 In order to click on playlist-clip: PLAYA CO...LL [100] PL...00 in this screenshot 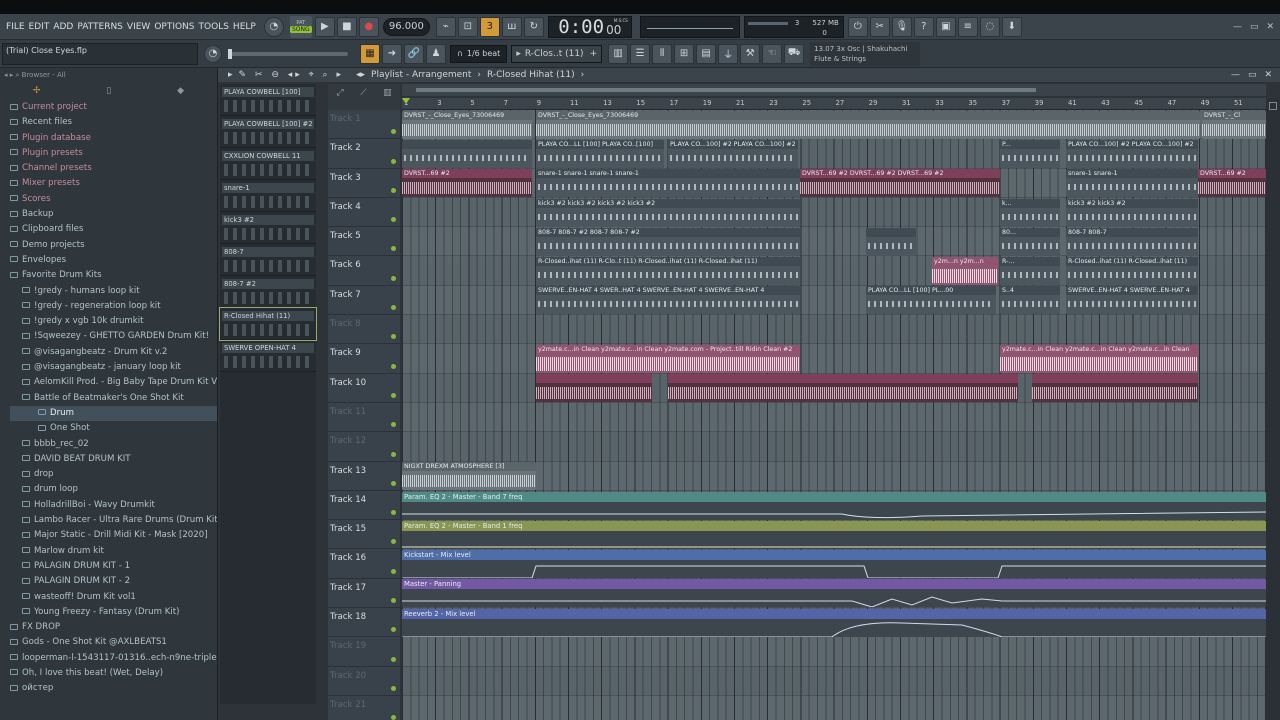, I will do `click(931, 300)`.